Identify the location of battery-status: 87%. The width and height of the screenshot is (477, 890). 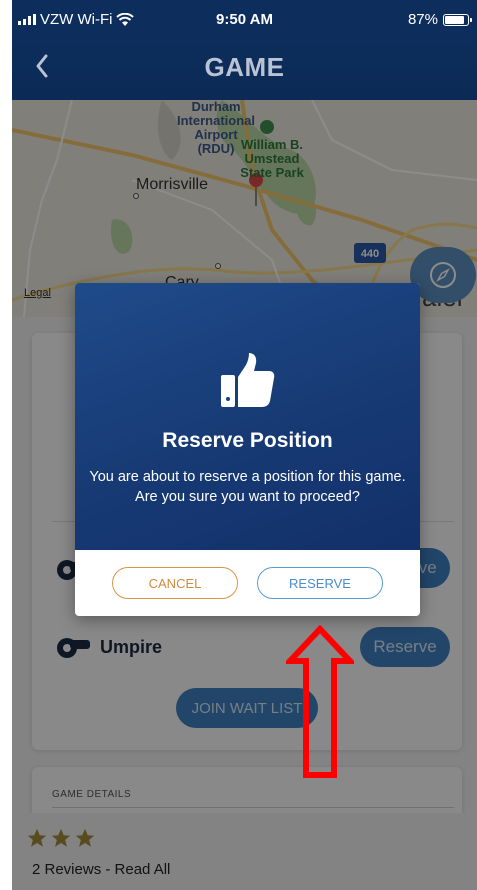
(439, 19).